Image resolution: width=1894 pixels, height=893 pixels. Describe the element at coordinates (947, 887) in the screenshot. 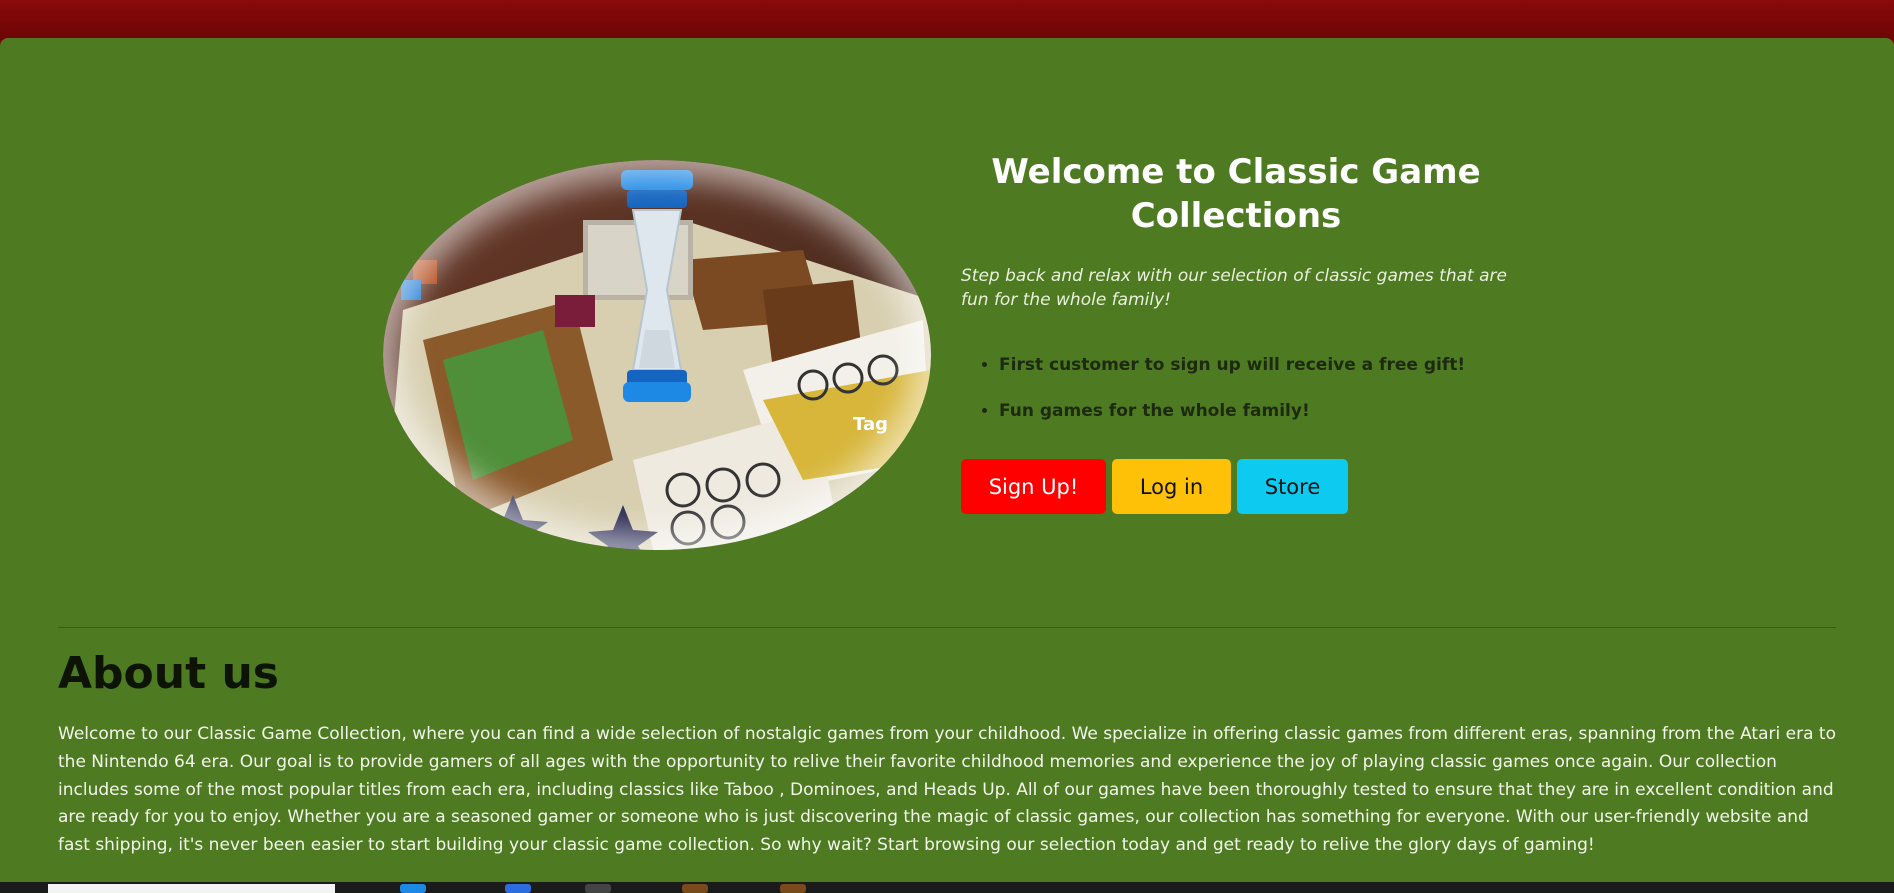

I see `os-taskbar` at that location.